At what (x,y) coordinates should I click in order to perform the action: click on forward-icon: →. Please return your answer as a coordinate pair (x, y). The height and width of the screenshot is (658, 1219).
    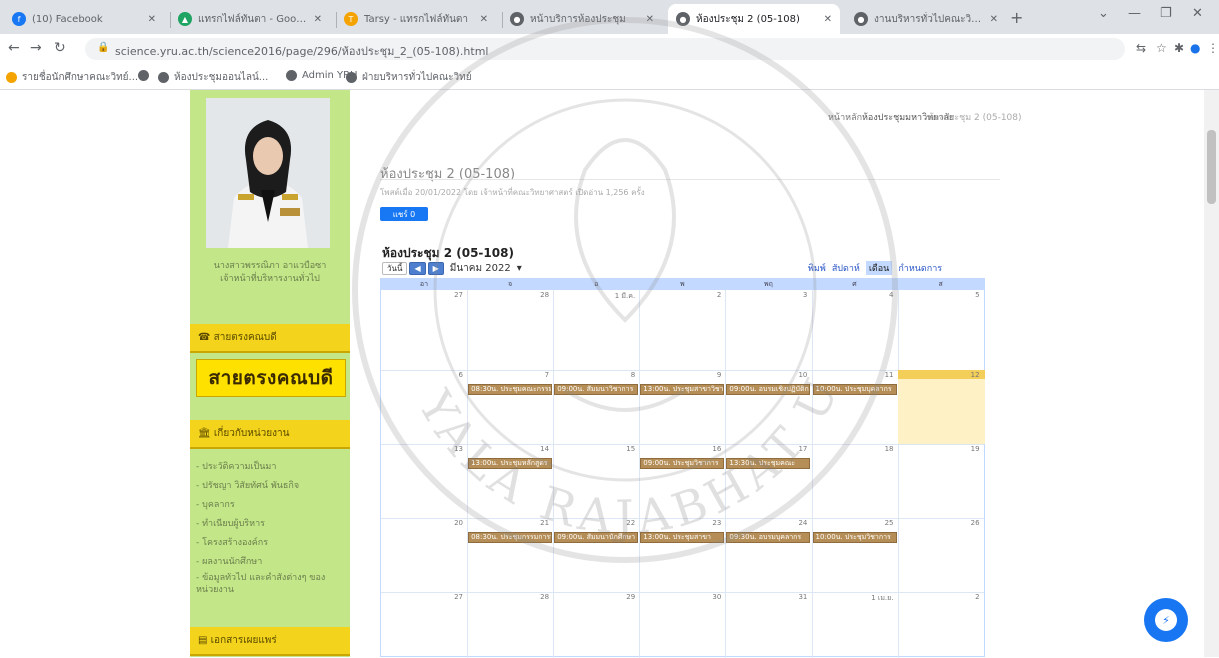
    Looking at the image, I should click on (36, 48).